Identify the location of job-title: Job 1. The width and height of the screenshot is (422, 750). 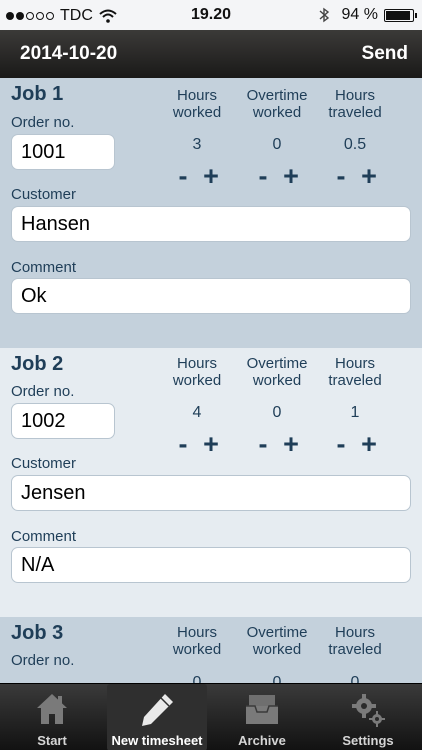
(37, 94).